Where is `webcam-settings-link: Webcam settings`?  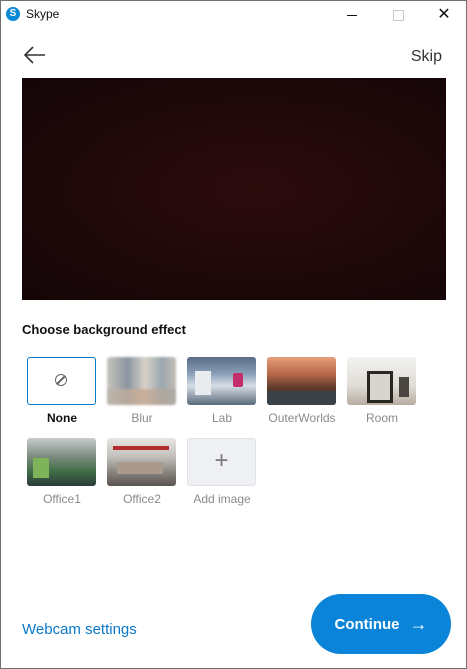 webcam-settings-link: Webcam settings is located at coordinates (79, 629).